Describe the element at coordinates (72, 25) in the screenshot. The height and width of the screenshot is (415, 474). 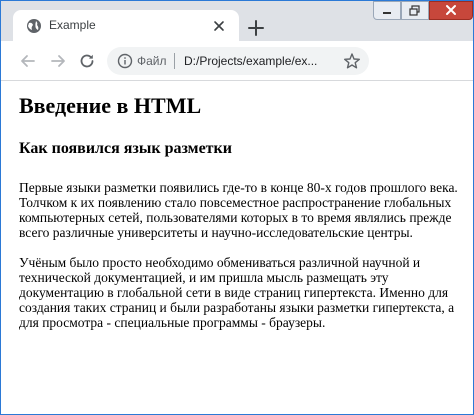
I see `tab-title: Example` at that location.